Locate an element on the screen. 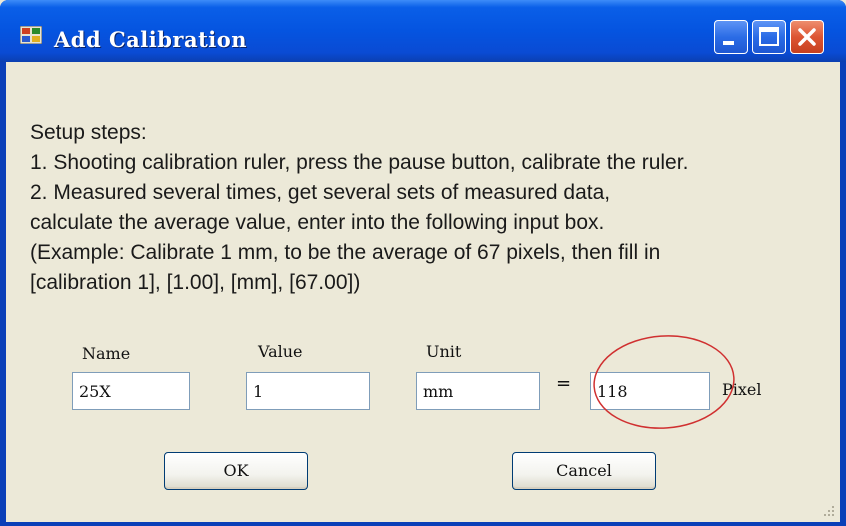  resize-grip-icon is located at coordinates (829, 511).